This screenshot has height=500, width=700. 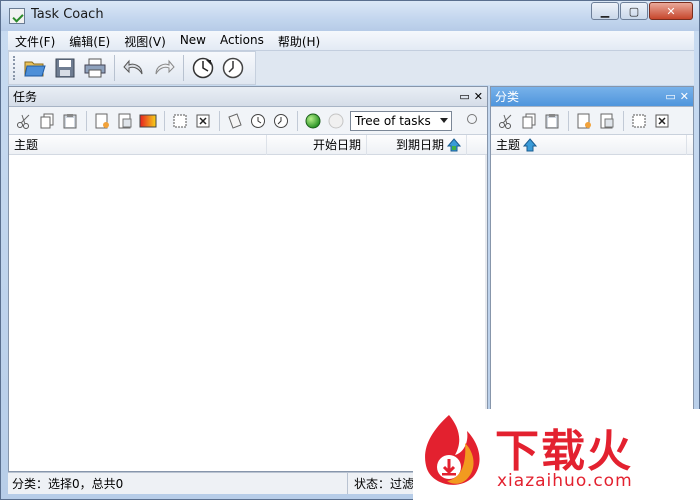 I want to click on tasks-toolbar: Tree of tasks, so click(x=248, y=121).